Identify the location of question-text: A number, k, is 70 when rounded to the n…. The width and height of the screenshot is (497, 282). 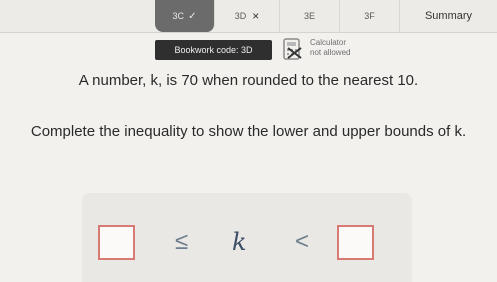
(248, 80).